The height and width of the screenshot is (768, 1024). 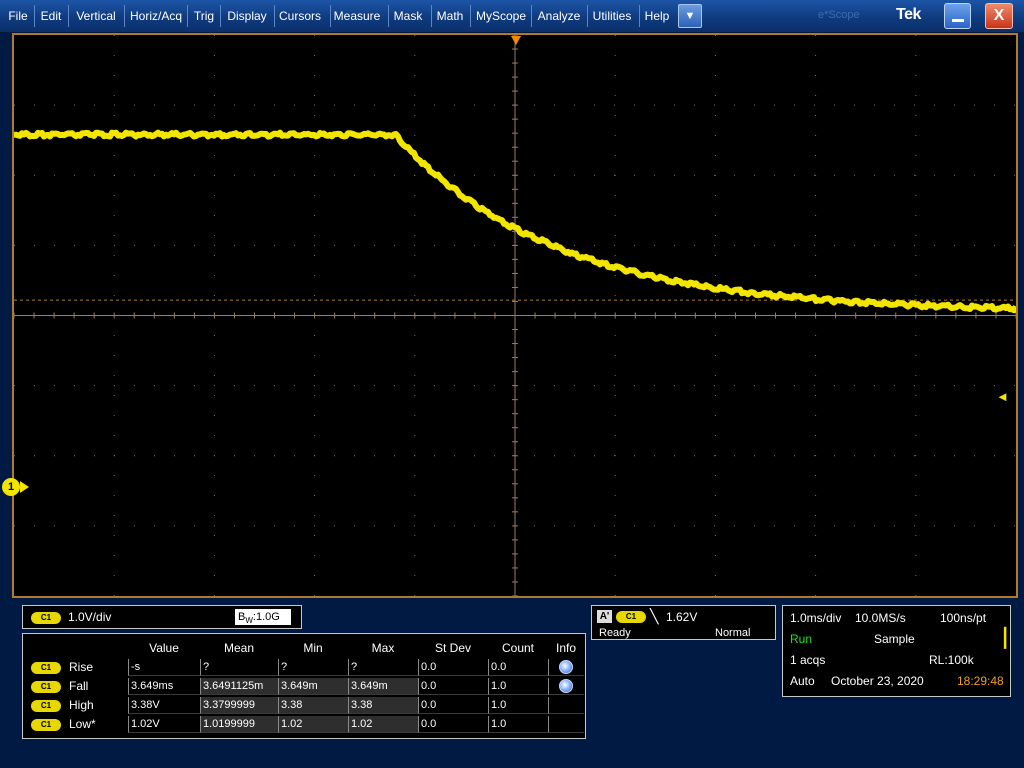 I want to click on measurement-label-fall: Fall, so click(x=78, y=686).